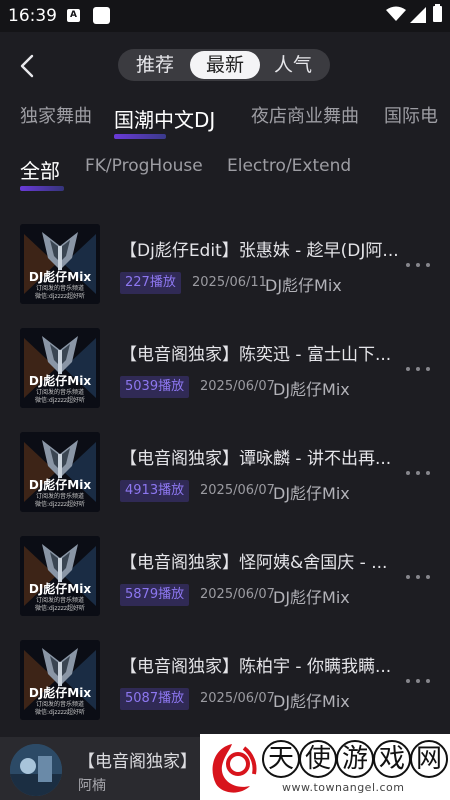 This screenshot has width=450, height=800. Describe the element at coordinates (36, 770) in the screenshot. I see `mini-player-cover` at that location.